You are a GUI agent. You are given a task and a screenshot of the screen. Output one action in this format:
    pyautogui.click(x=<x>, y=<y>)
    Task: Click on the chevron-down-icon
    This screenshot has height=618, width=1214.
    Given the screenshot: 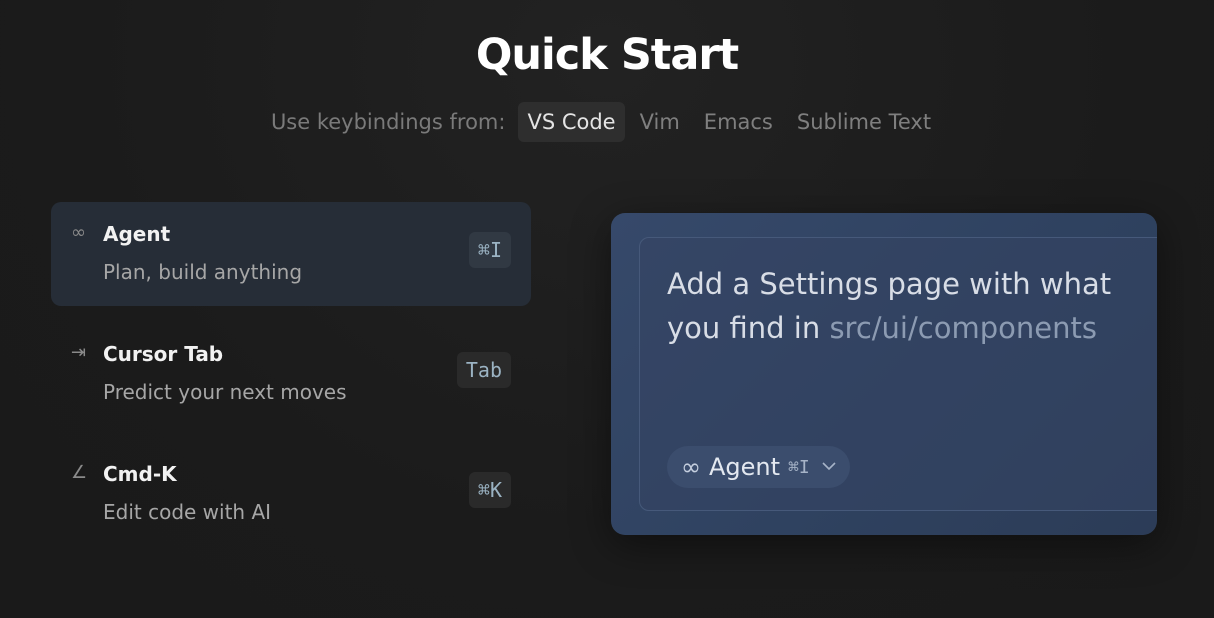 What is the action you would take?
    pyautogui.click(x=829, y=467)
    